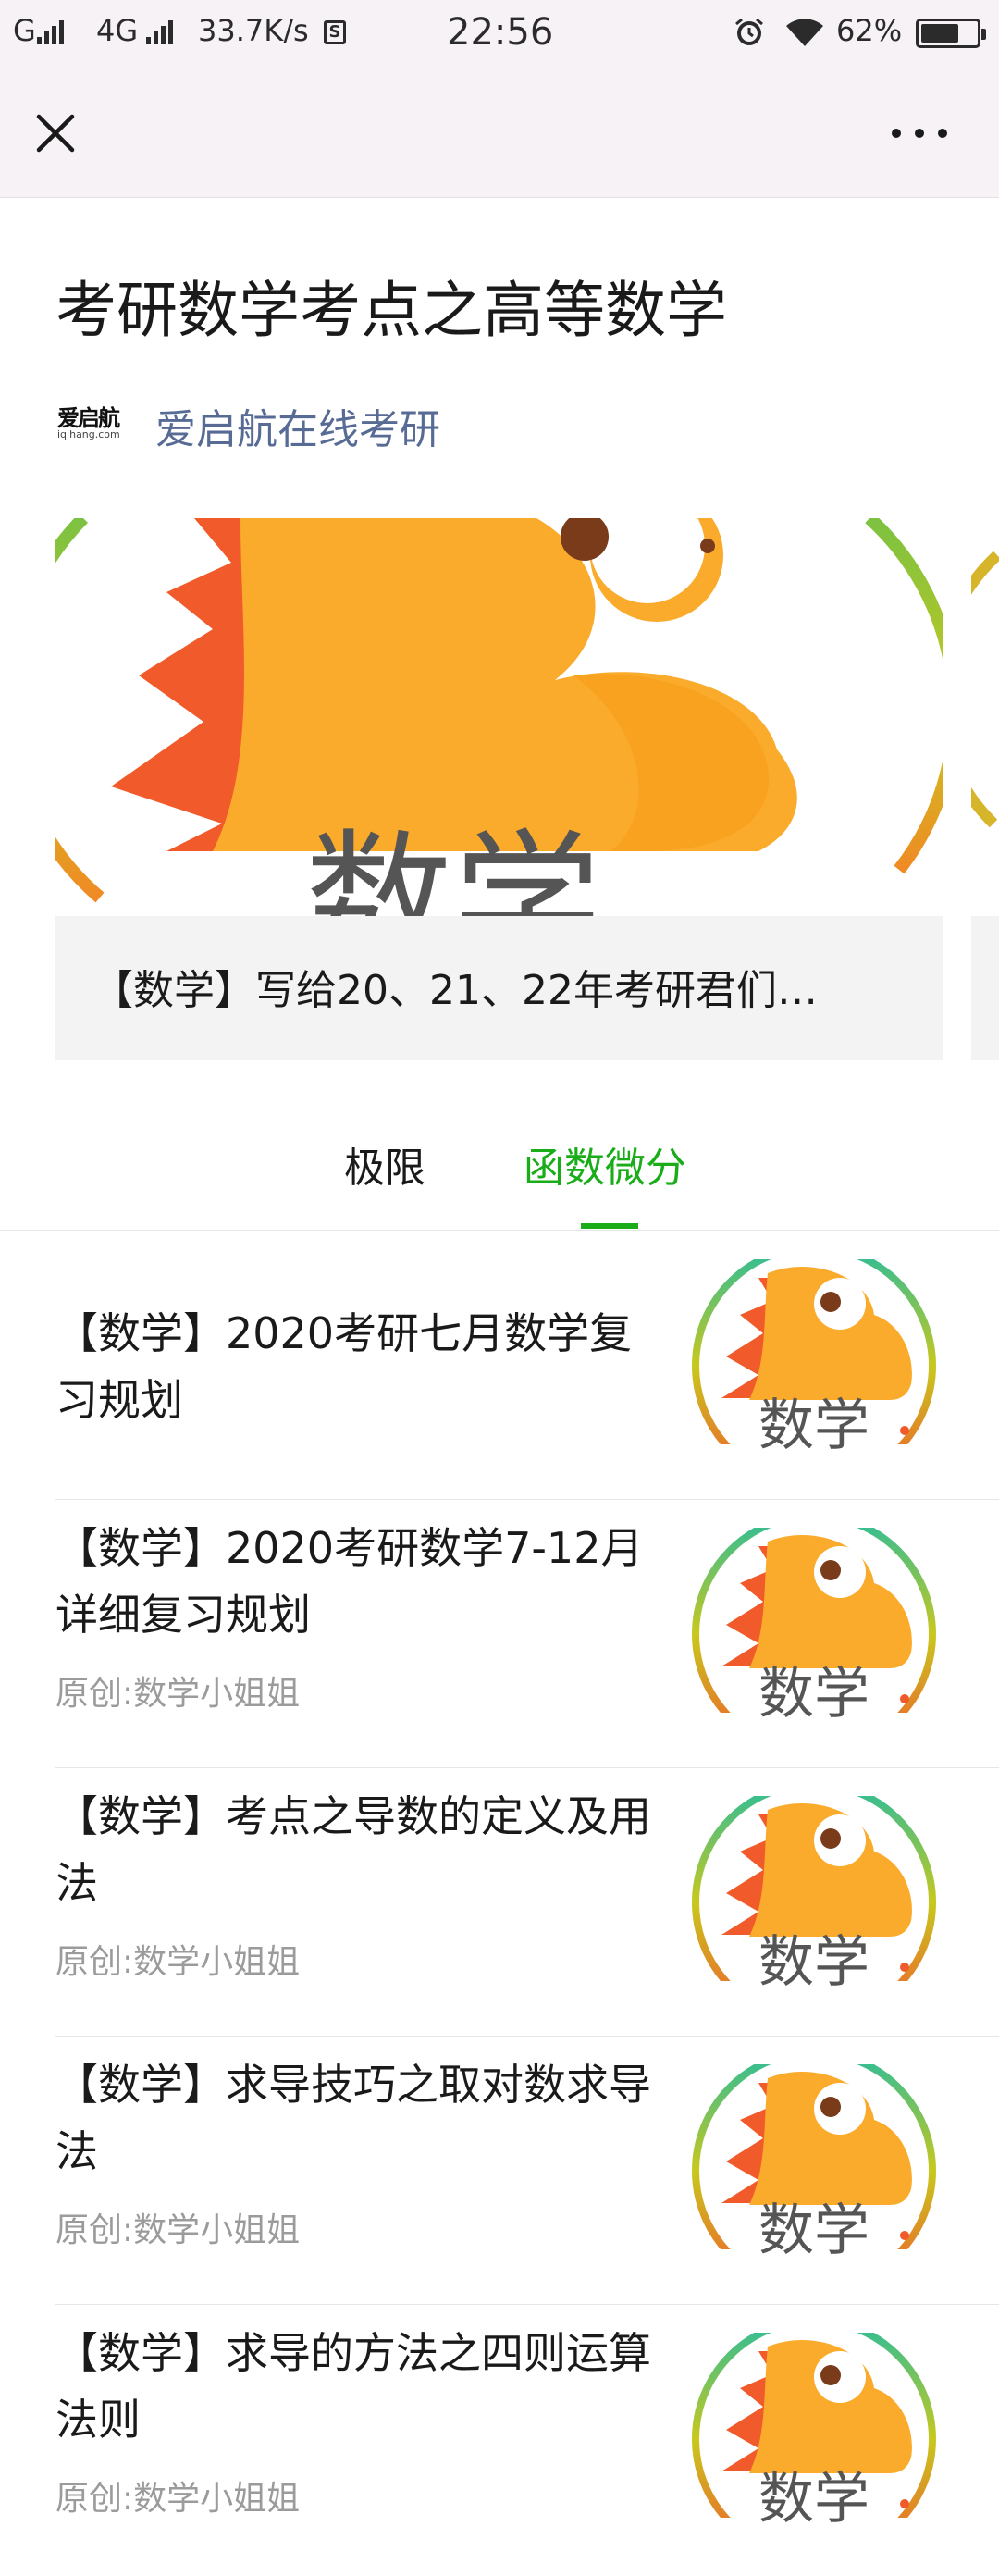 This screenshot has height=2576, width=999. What do you see at coordinates (499, 1161) in the screenshot?
I see `tab-bar: 极限 函数微分` at bounding box center [499, 1161].